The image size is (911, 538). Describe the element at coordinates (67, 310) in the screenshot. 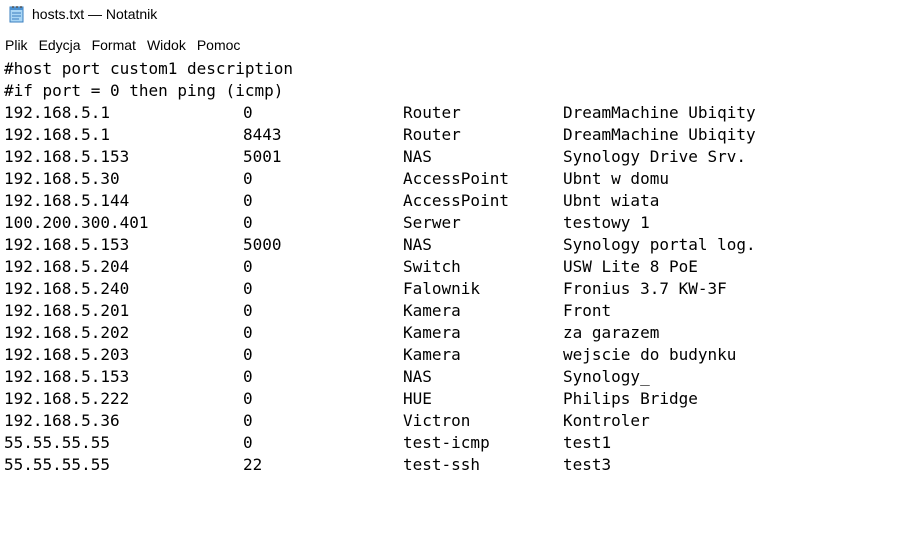

I see `host-cell: 192.168.5.201` at that location.